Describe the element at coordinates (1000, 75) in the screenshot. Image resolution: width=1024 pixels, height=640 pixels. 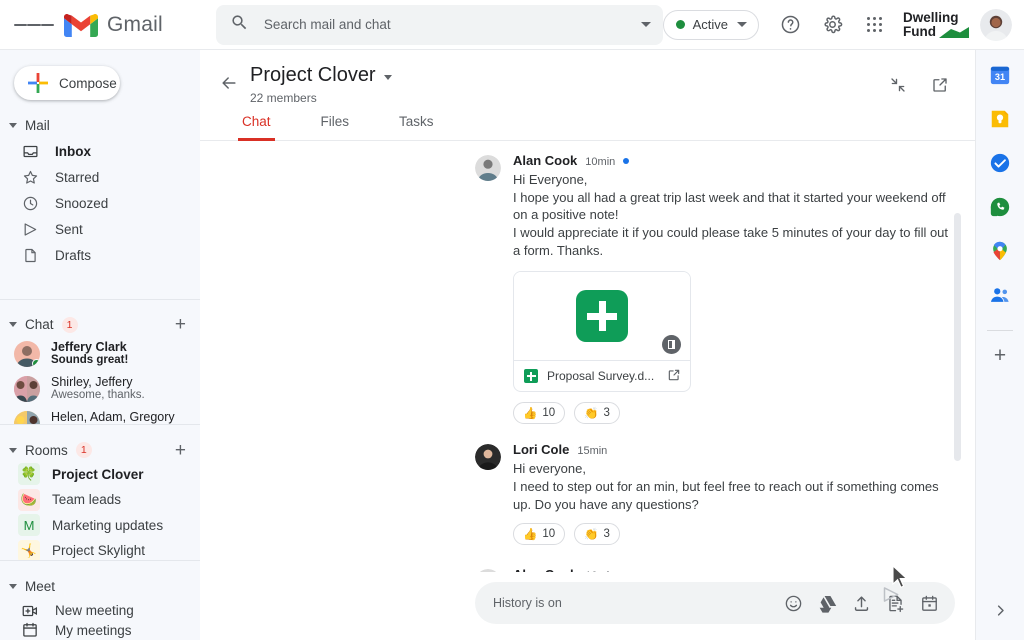
I see `google-calendar-icon: 31` at that location.